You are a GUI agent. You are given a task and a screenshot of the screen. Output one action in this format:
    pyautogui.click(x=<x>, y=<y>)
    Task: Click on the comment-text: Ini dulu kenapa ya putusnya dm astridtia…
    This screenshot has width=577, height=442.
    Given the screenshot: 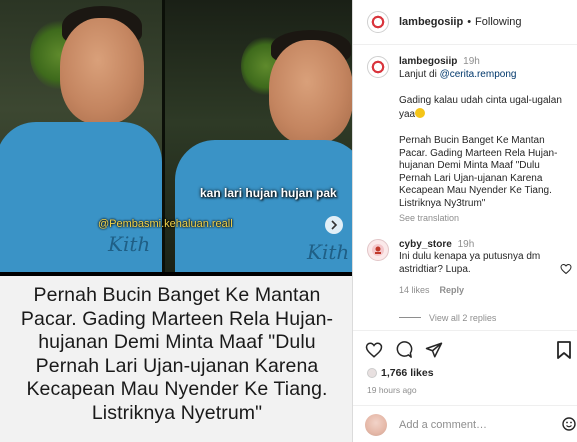 What is the action you would take?
    pyautogui.click(x=470, y=263)
    